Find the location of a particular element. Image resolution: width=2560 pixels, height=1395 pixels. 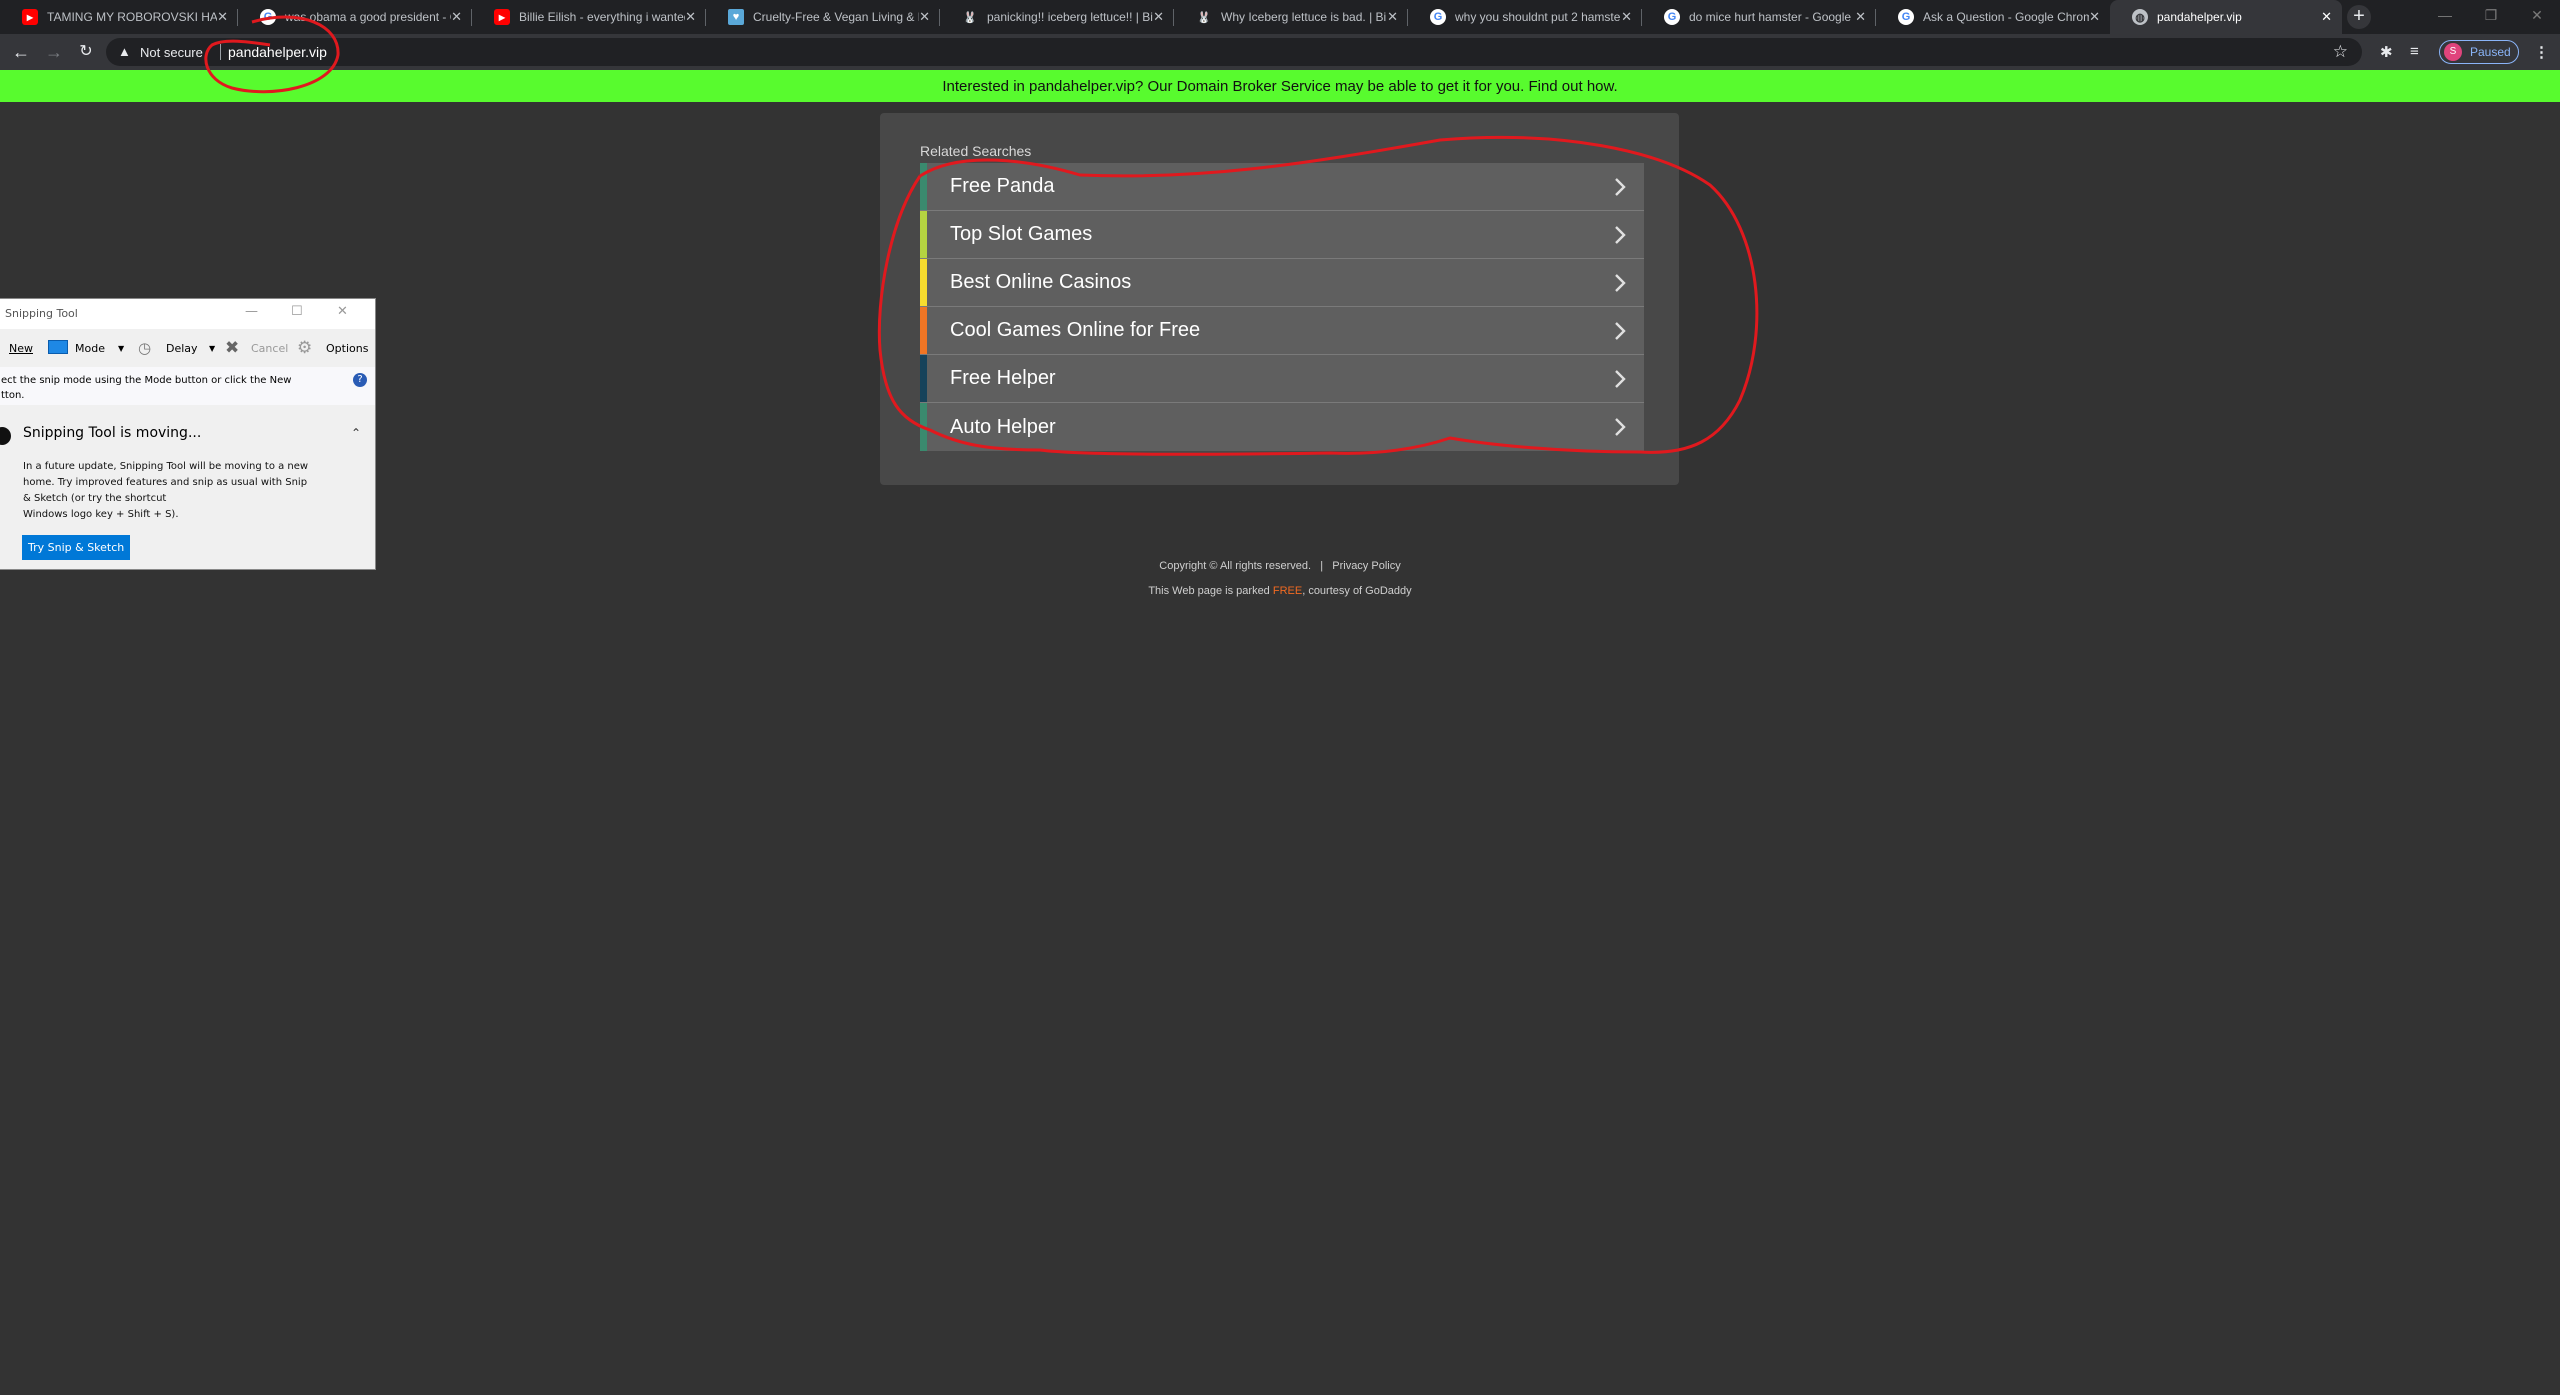

snipping-tool-titlebar: Snipping Tool — ☐ ✕ is located at coordinates (187, 314).